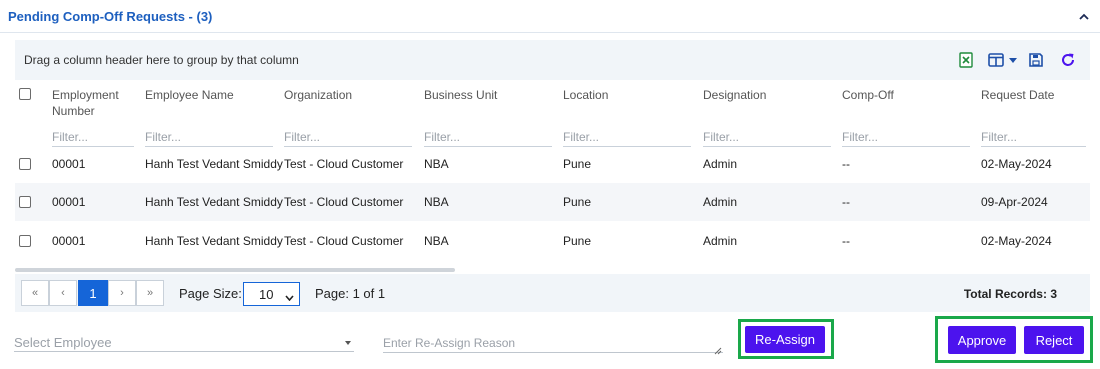  I want to click on page-1-button: 1, so click(93, 293).